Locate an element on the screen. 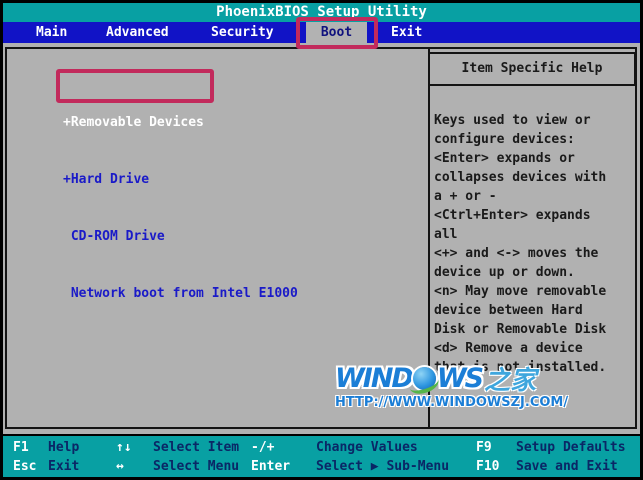 The image size is (643, 480). updown-arrows-icon: ↑↓ is located at coordinates (124, 447).